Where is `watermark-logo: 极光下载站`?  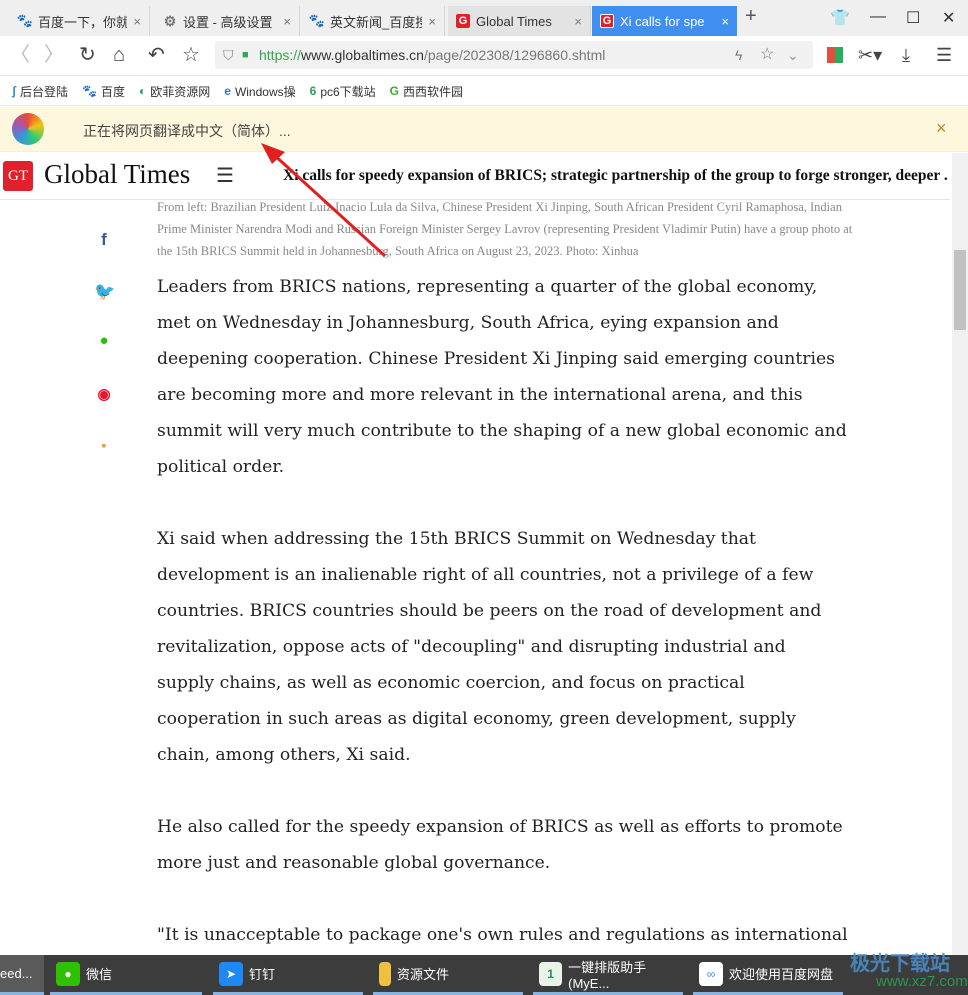 watermark-logo: 极光下载站 is located at coordinates (900, 964).